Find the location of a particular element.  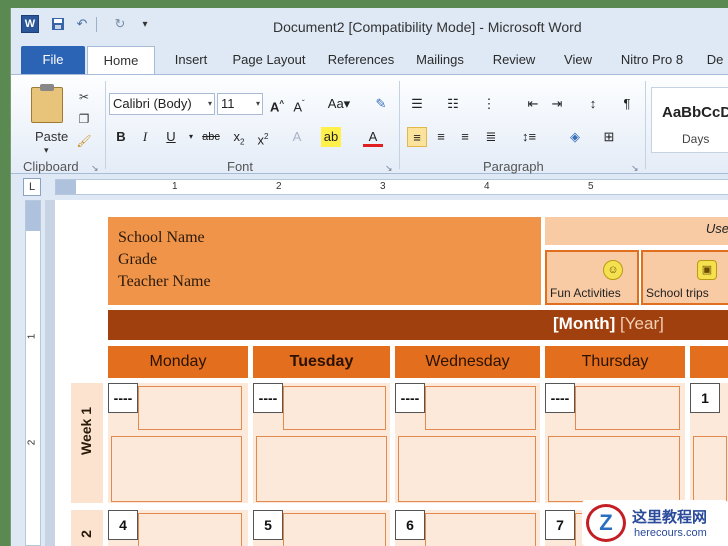

tab-design: De is located at coordinates (714, 60).